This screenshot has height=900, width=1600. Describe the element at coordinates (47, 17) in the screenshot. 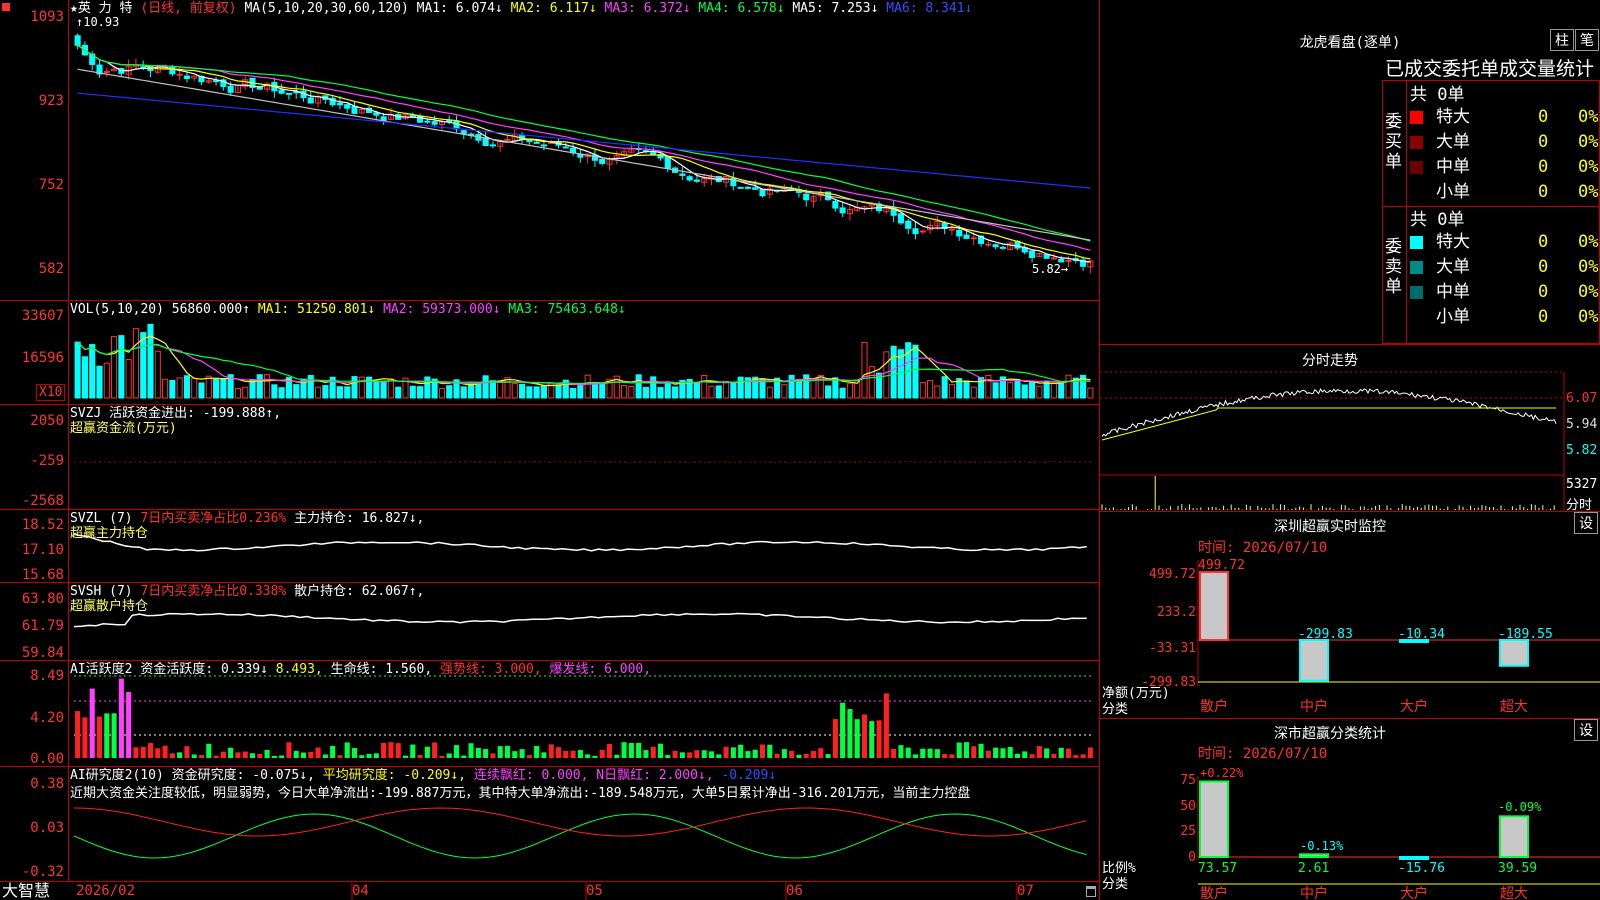

I see `y-tick: 1093` at that location.